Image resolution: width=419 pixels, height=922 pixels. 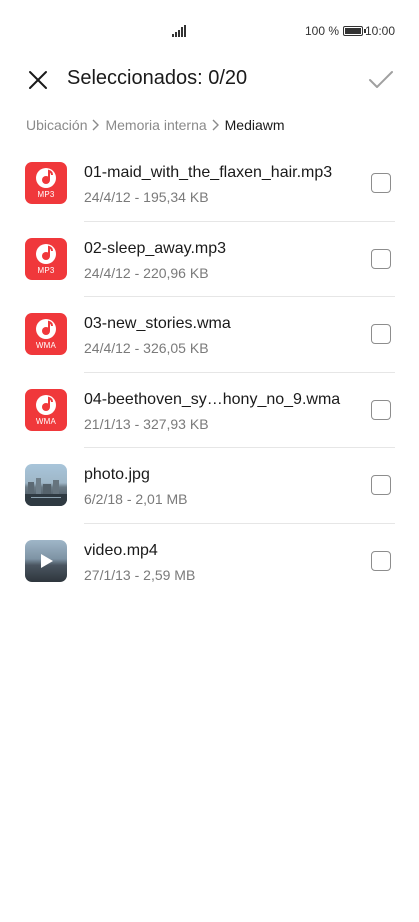 I want to click on list-item: video.mp4 27/1/13 - 2,59 MB, so click(x=209, y=562).